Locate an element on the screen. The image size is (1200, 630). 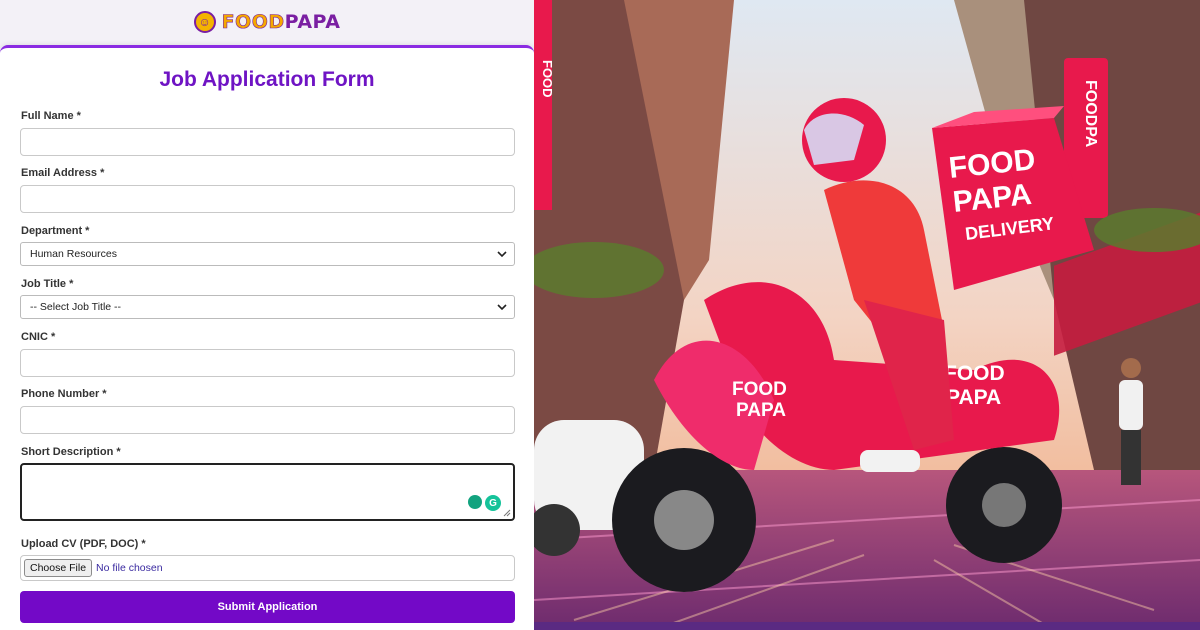
file-status: No file chosen is located at coordinates (129, 568).